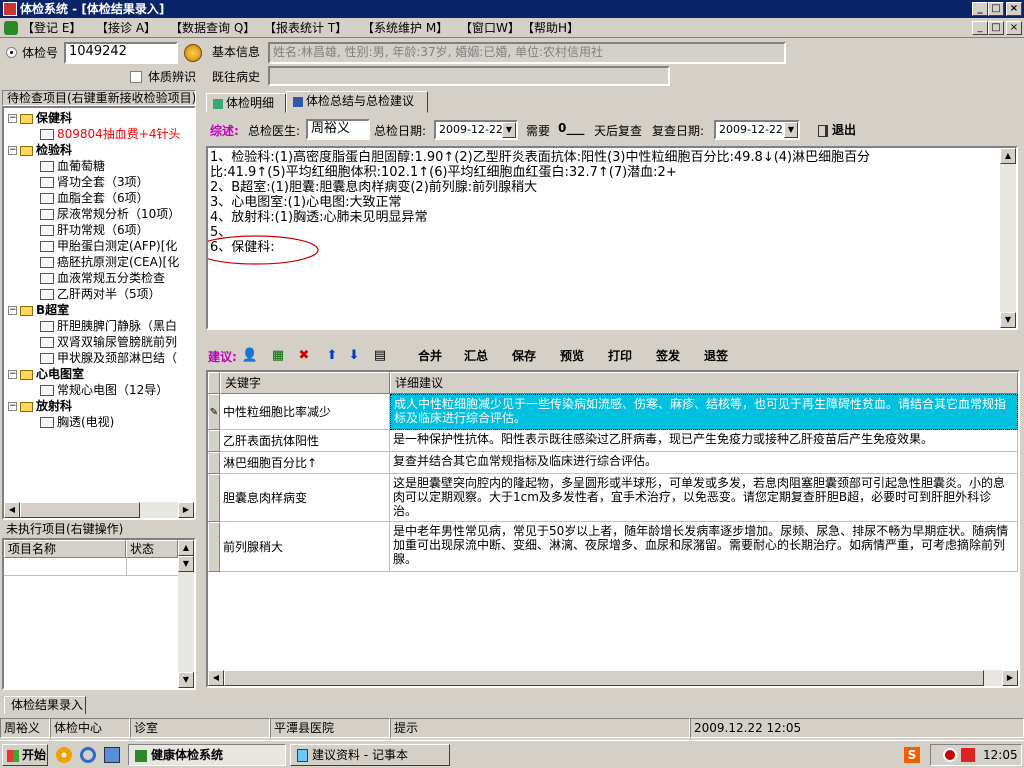 Image resolution: width=1024 pixels, height=768 pixels. Describe the element at coordinates (430, 356) in the screenshot. I see `merge-button: 合并` at that location.